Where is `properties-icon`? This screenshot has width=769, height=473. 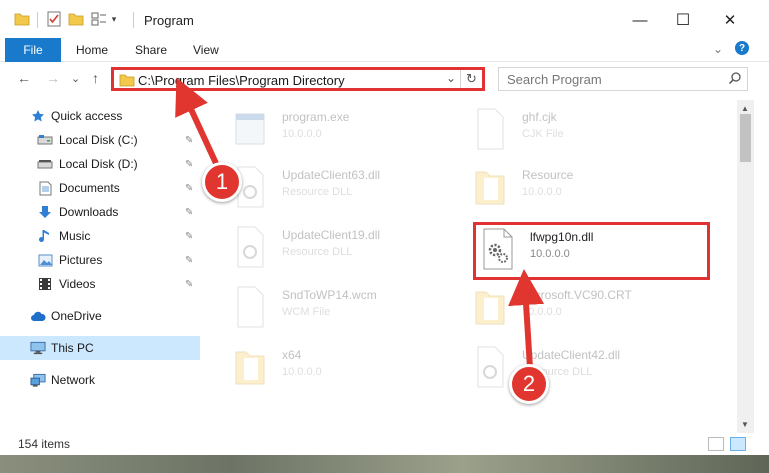
properties-icon is located at coordinates (54, 19).